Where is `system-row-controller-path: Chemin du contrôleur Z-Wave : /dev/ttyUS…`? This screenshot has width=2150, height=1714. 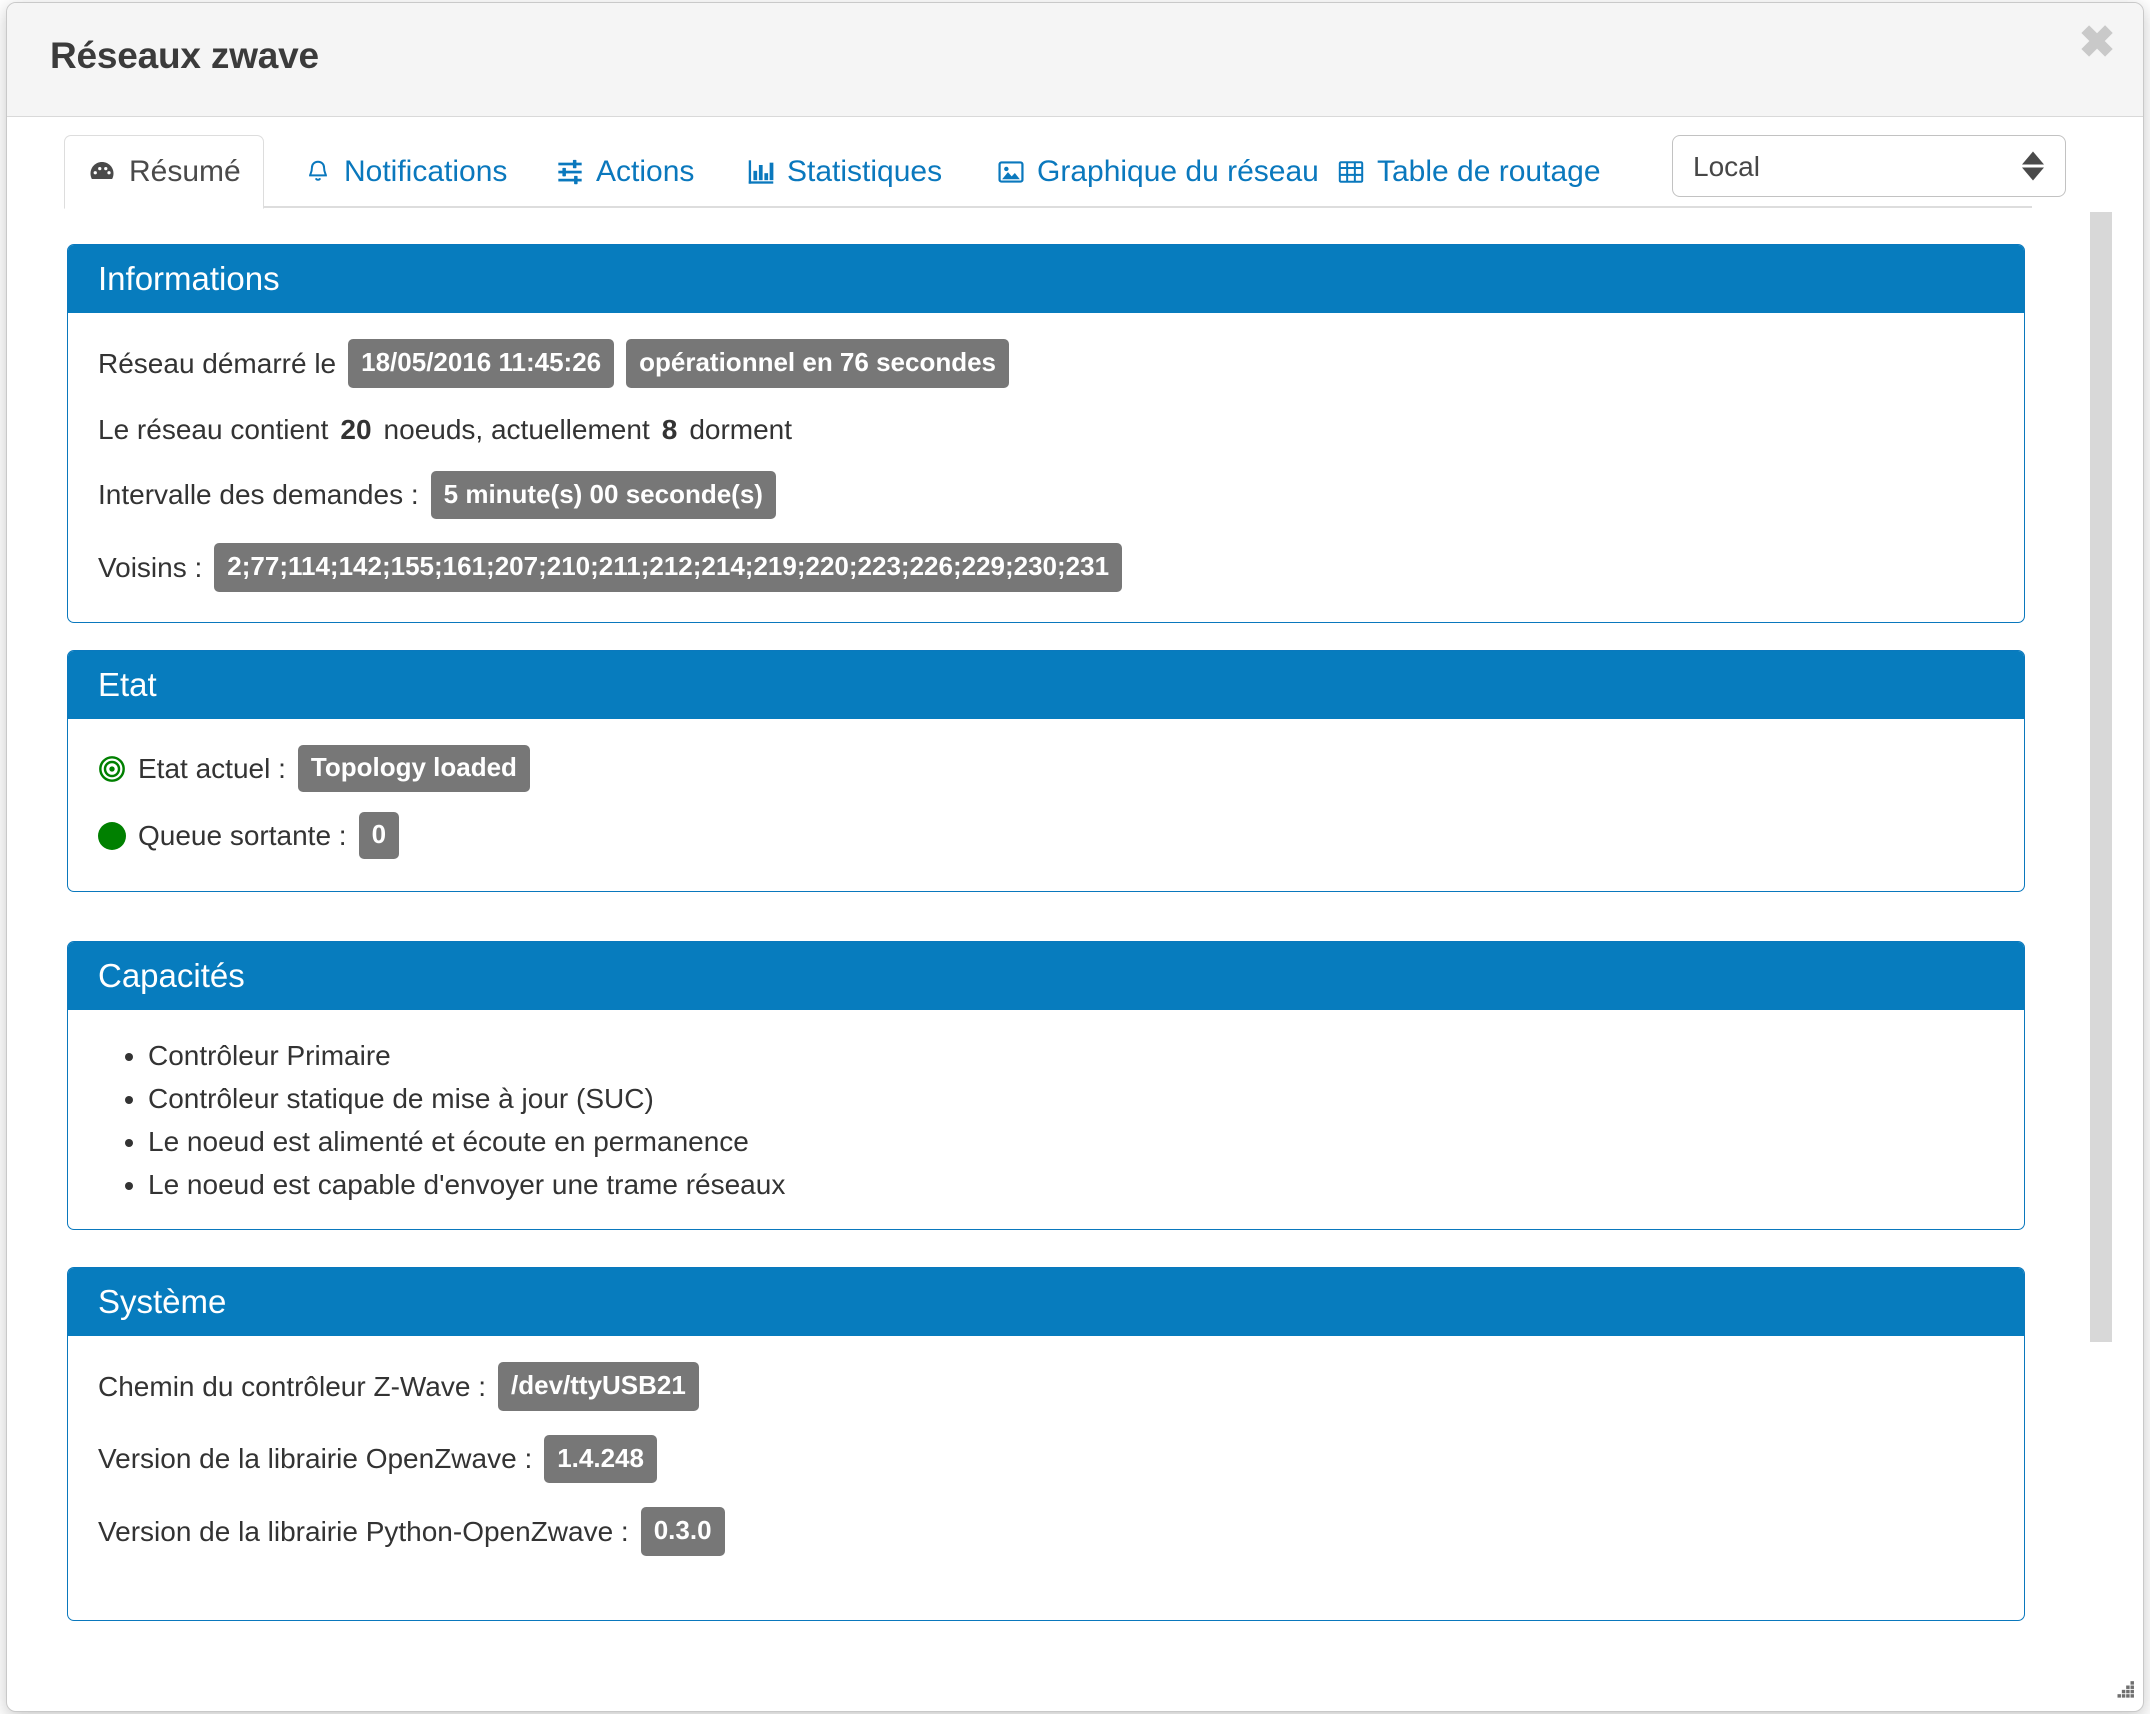 system-row-controller-path: Chemin du contrôleur Z-Wave : /dev/ttyUS… is located at coordinates (1046, 1386).